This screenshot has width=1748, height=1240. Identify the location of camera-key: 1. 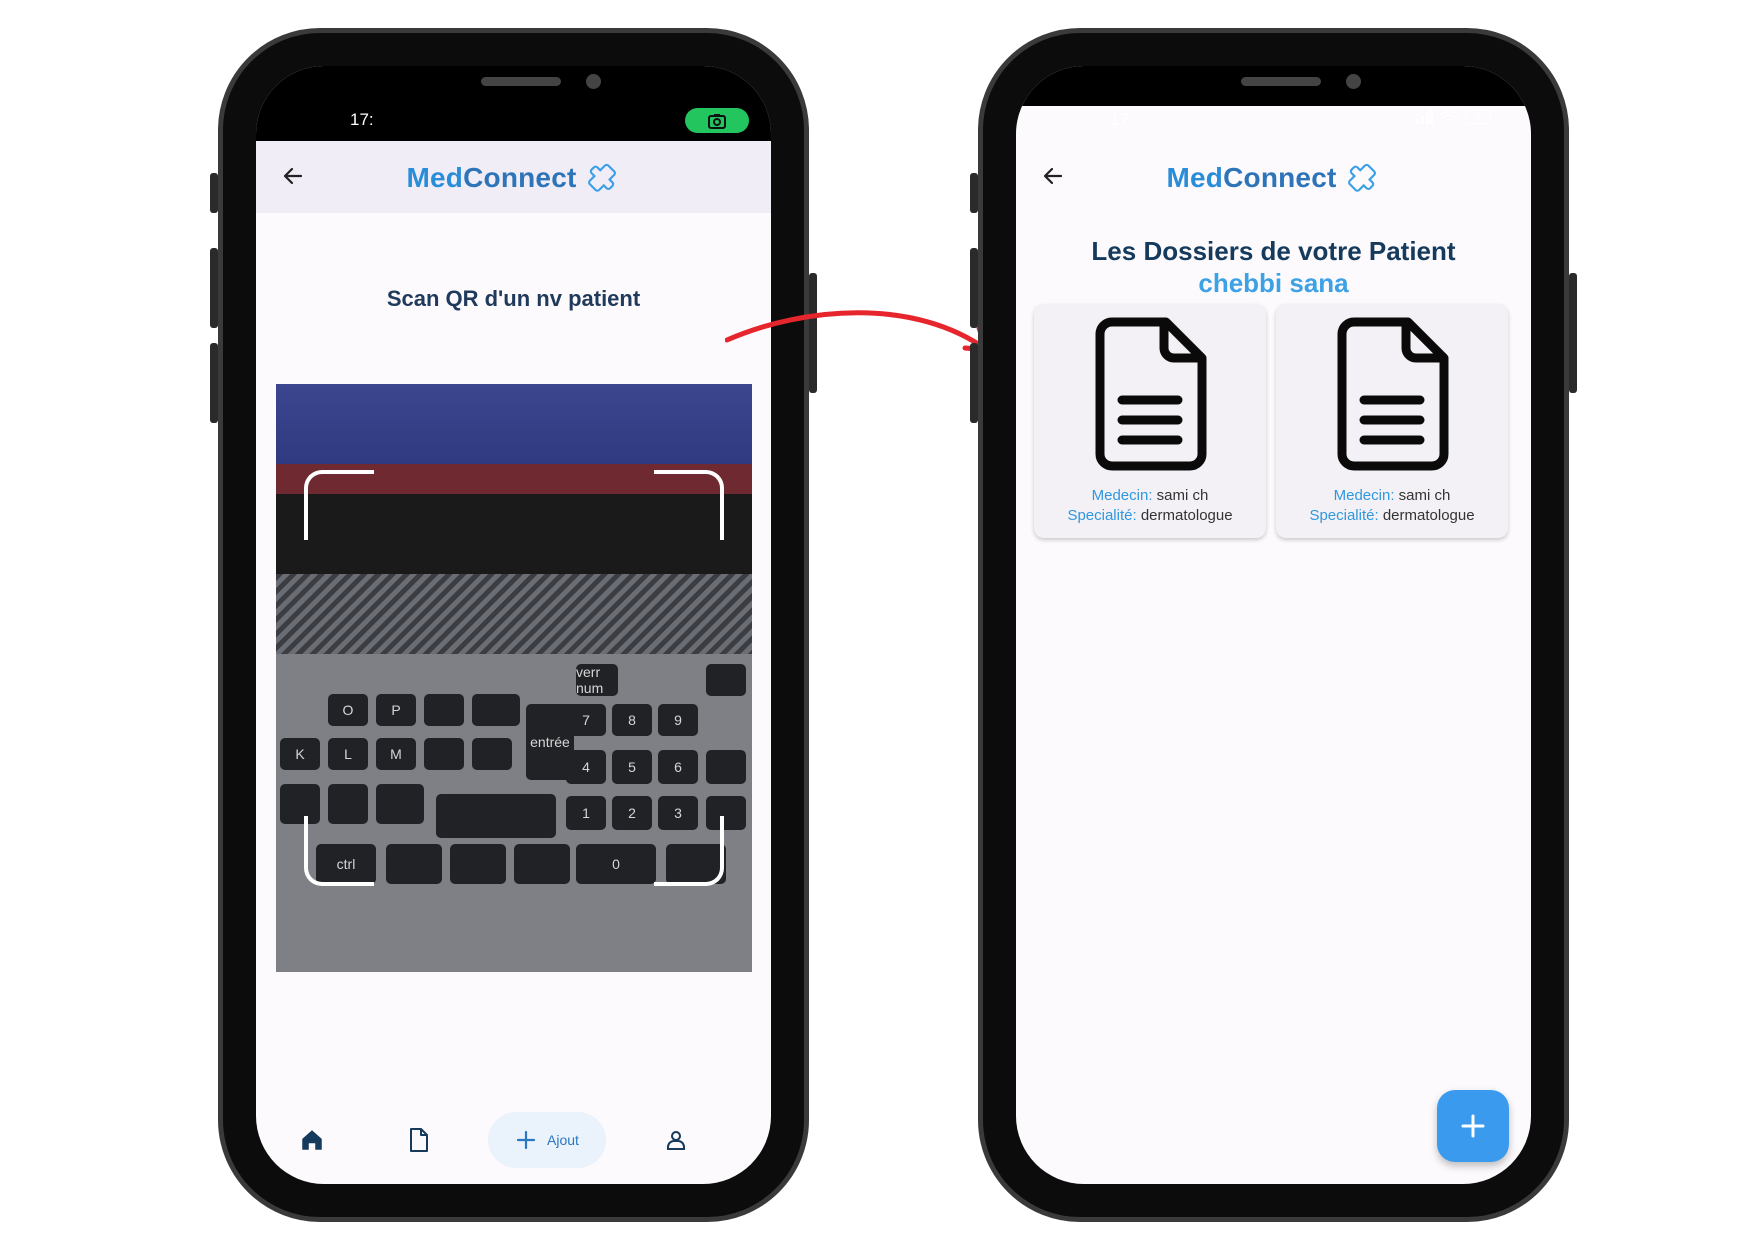
(586, 813).